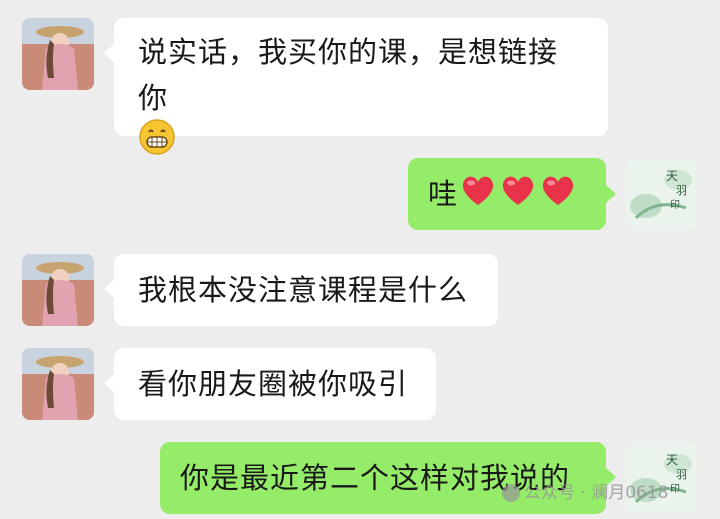 This screenshot has height=519, width=720. What do you see at coordinates (157, 143) in the screenshot?
I see `grinning-face-emoji-icon` at bounding box center [157, 143].